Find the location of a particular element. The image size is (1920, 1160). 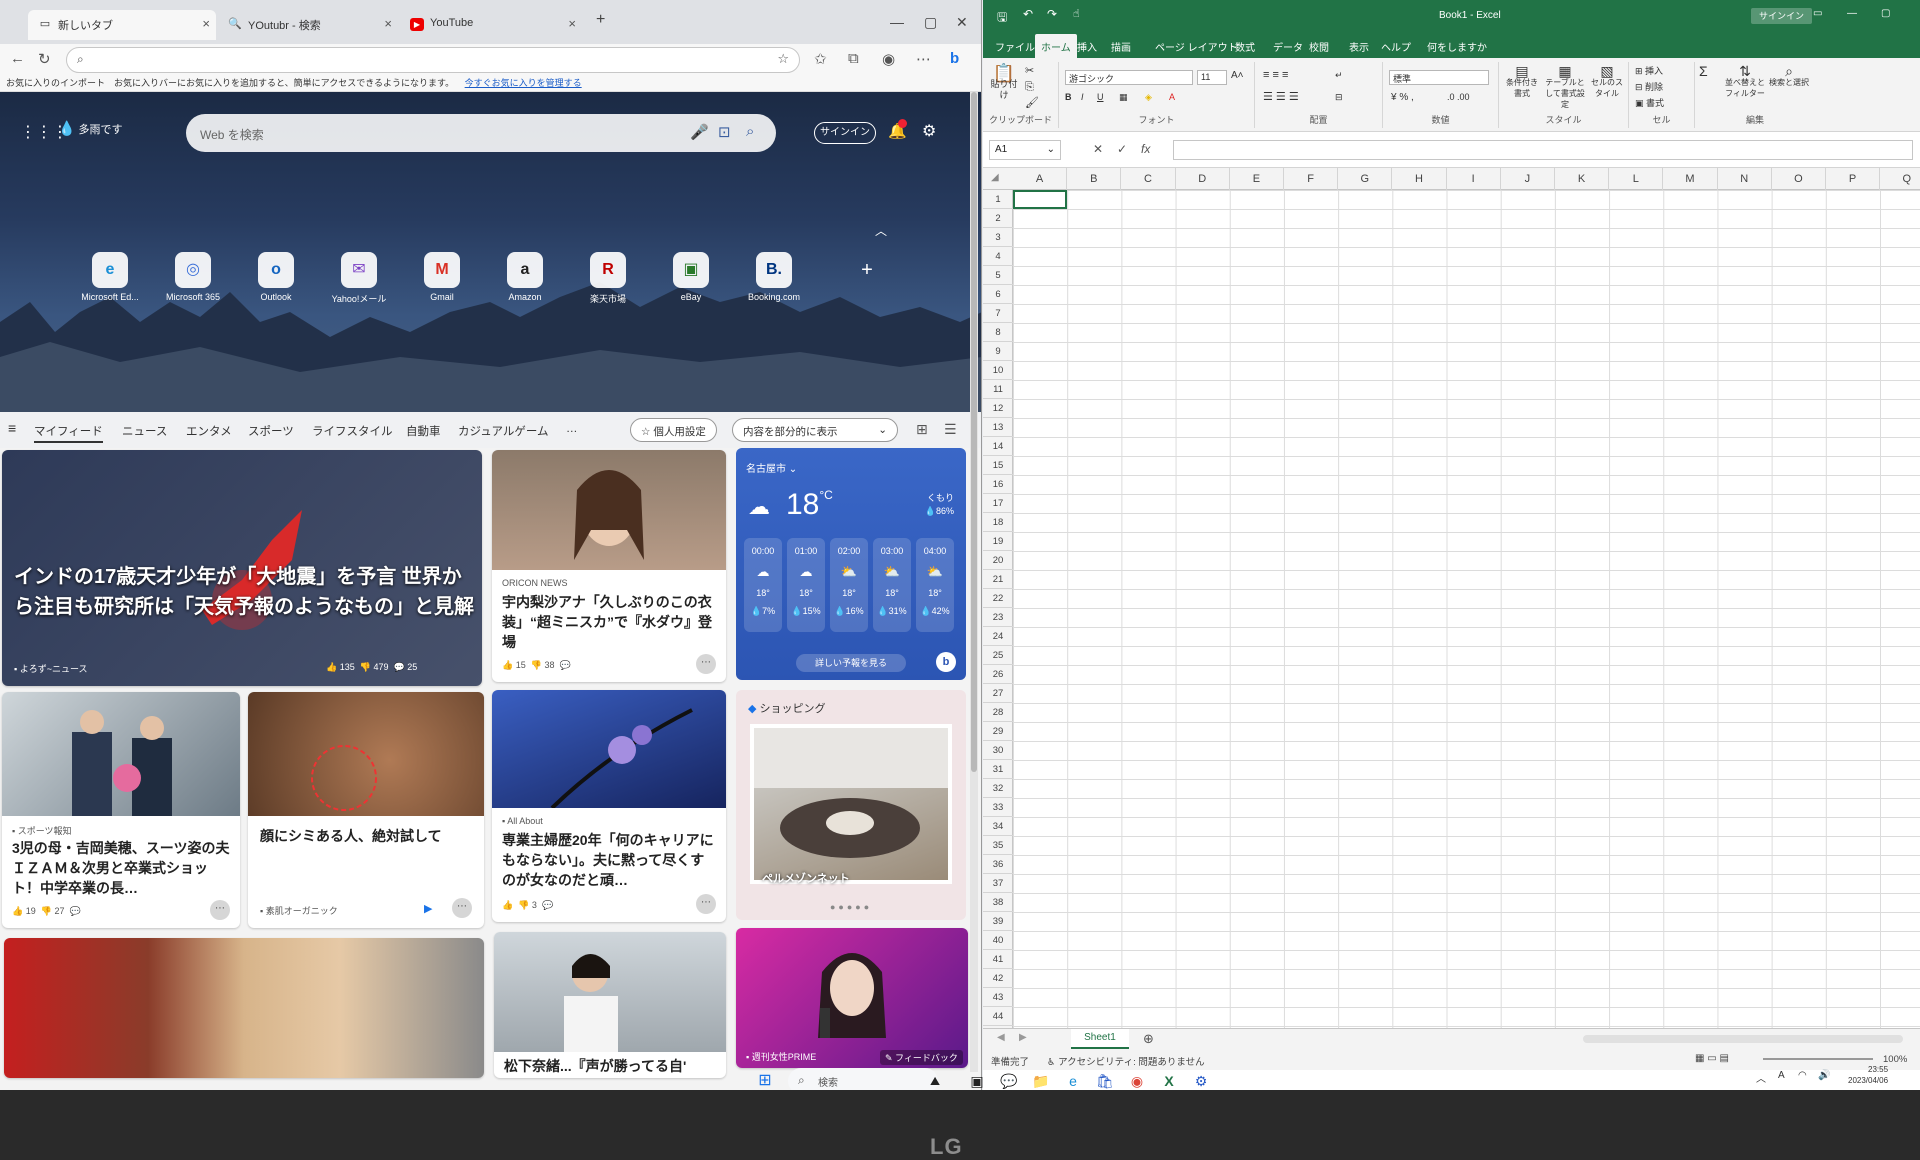

more-icon: ⋯ is located at coordinates (923, 59).